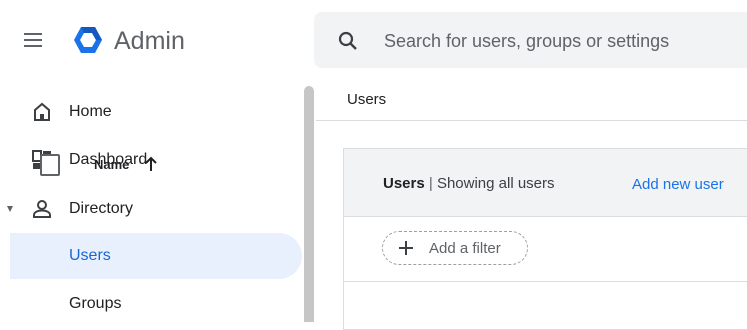  What do you see at coordinates (465, 248) in the screenshot?
I see `add-filter-label: Add a filter` at bounding box center [465, 248].